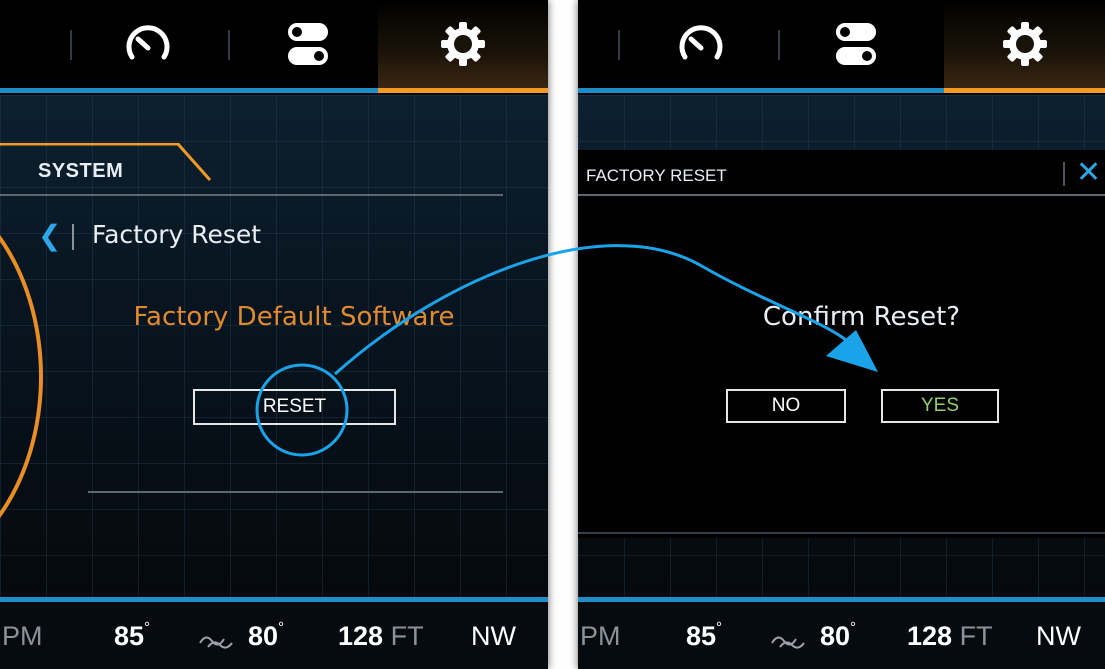  I want to click on dialog-title: FACTORY RESET, so click(656, 175).